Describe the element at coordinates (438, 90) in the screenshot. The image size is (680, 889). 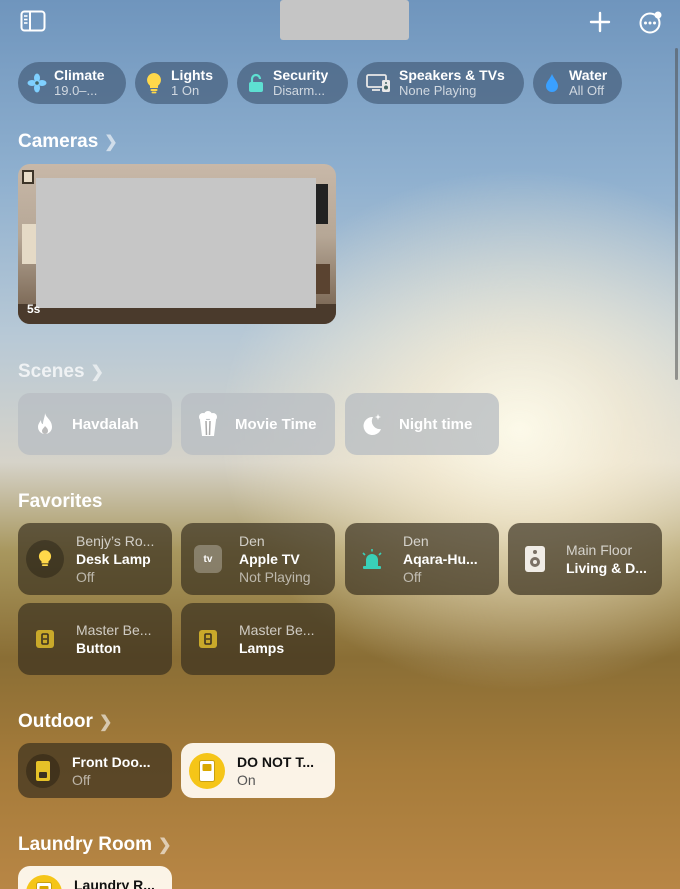
I see `chip-status: None Playing` at that location.